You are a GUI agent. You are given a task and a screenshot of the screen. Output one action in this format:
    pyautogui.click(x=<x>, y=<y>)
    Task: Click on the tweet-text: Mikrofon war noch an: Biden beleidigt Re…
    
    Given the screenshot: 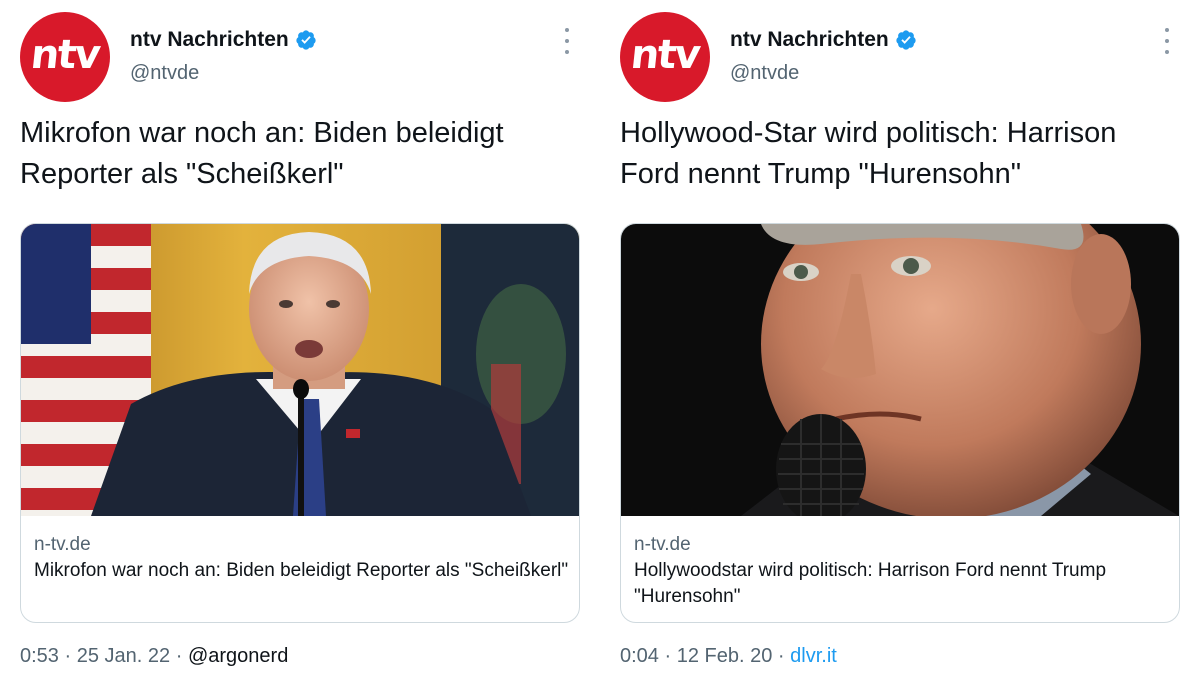 What is the action you would take?
    pyautogui.click(x=262, y=153)
    